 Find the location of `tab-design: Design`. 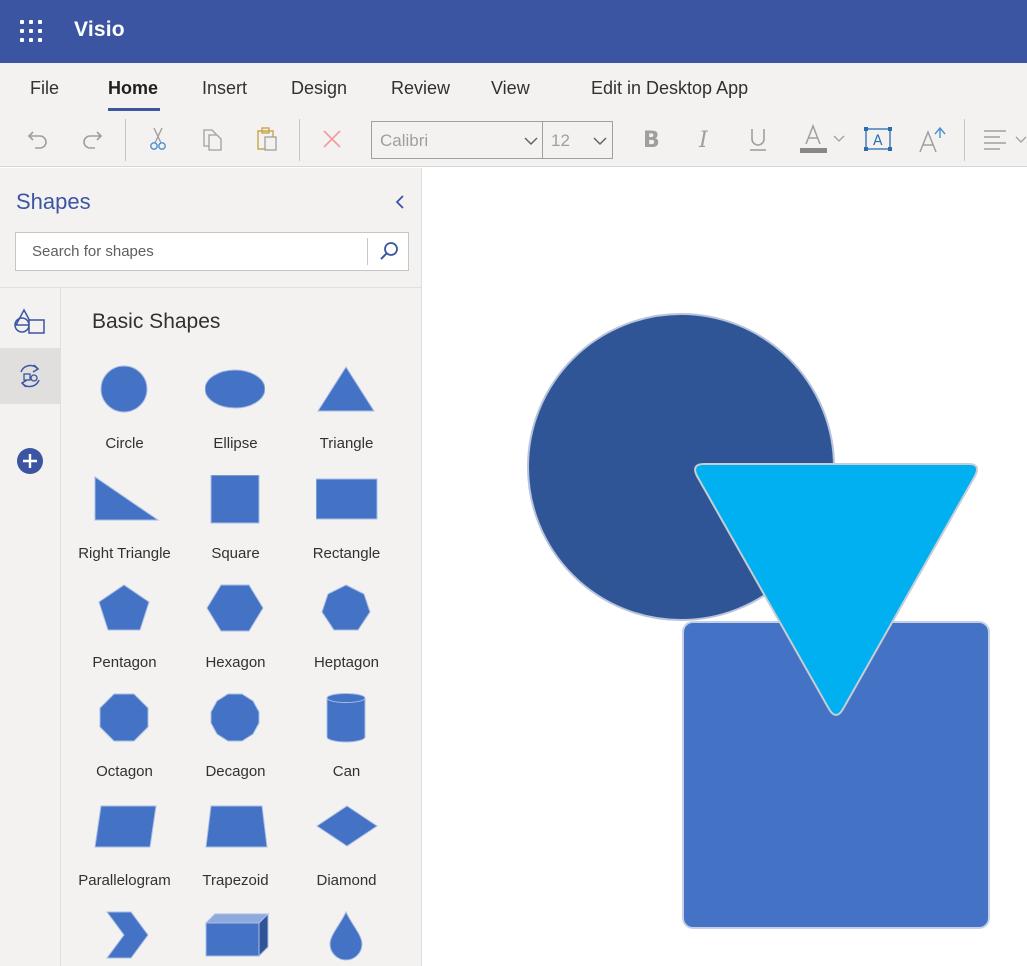

tab-design: Design is located at coordinates (319, 88).